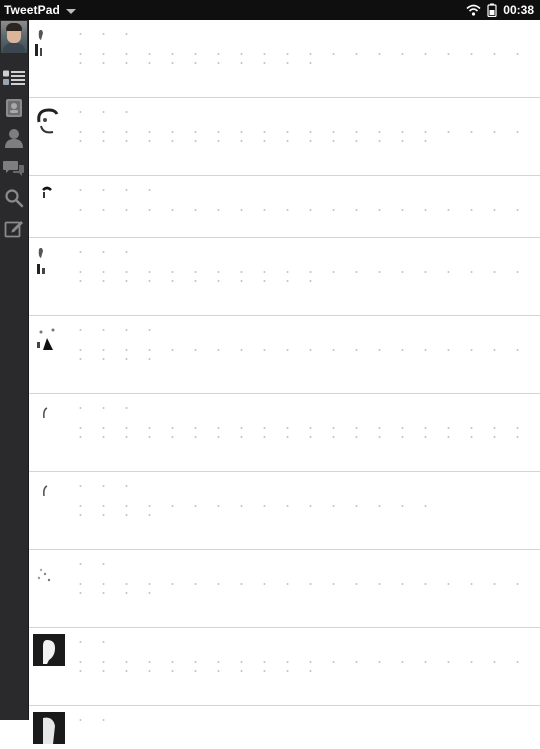 The height and width of the screenshot is (749, 540). Describe the element at coordinates (14, 27) in the screenshot. I see `avatar-hair` at that location.